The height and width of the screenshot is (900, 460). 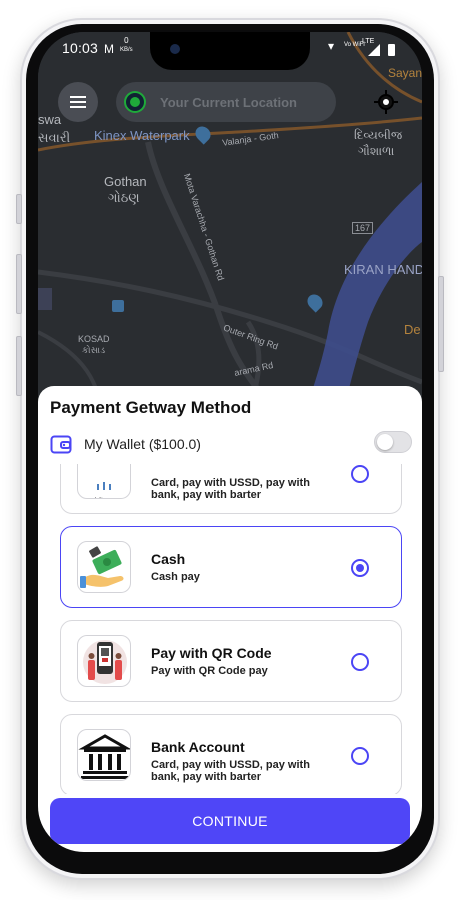 I want to click on midtrans-bars-icon, so click(x=105, y=486).